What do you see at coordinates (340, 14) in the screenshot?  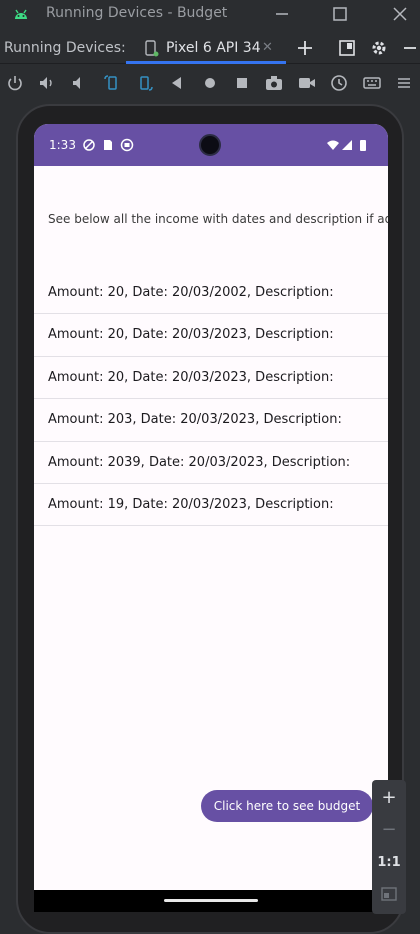 I see `maximize-icon` at bounding box center [340, 14].